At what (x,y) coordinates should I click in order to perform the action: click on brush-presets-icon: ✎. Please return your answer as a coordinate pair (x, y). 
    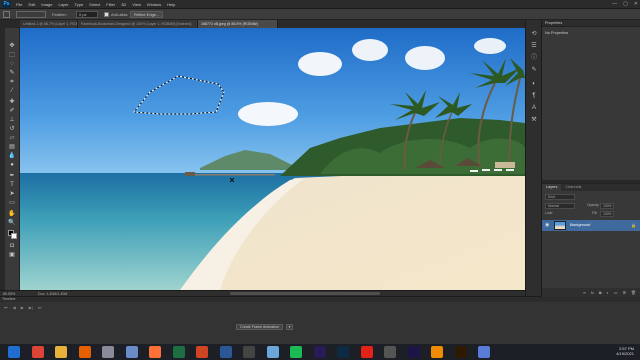
    Looking at the image, I should click on (534, 70).